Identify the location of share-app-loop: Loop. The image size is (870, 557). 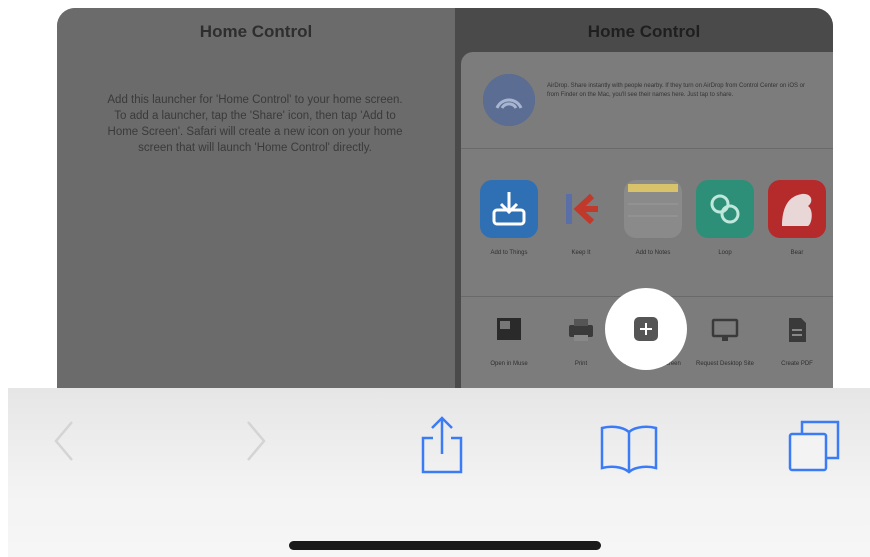
(725, 218).